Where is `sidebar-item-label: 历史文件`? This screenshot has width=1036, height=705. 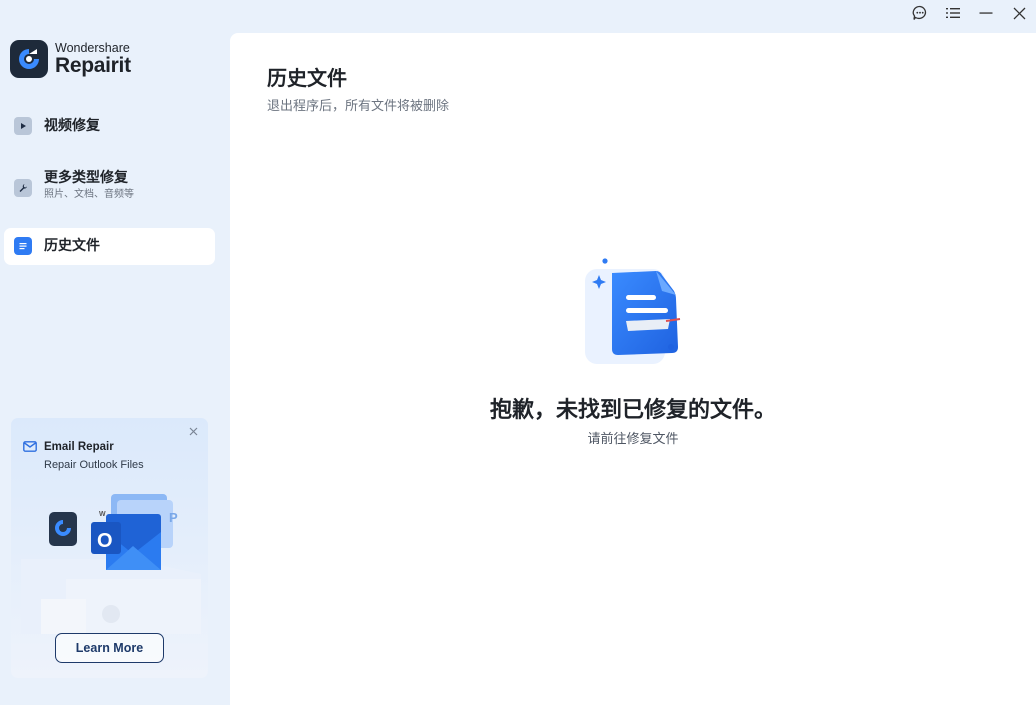 sidebar-item-label: 历史文件 is located at coordinates (72, 246).